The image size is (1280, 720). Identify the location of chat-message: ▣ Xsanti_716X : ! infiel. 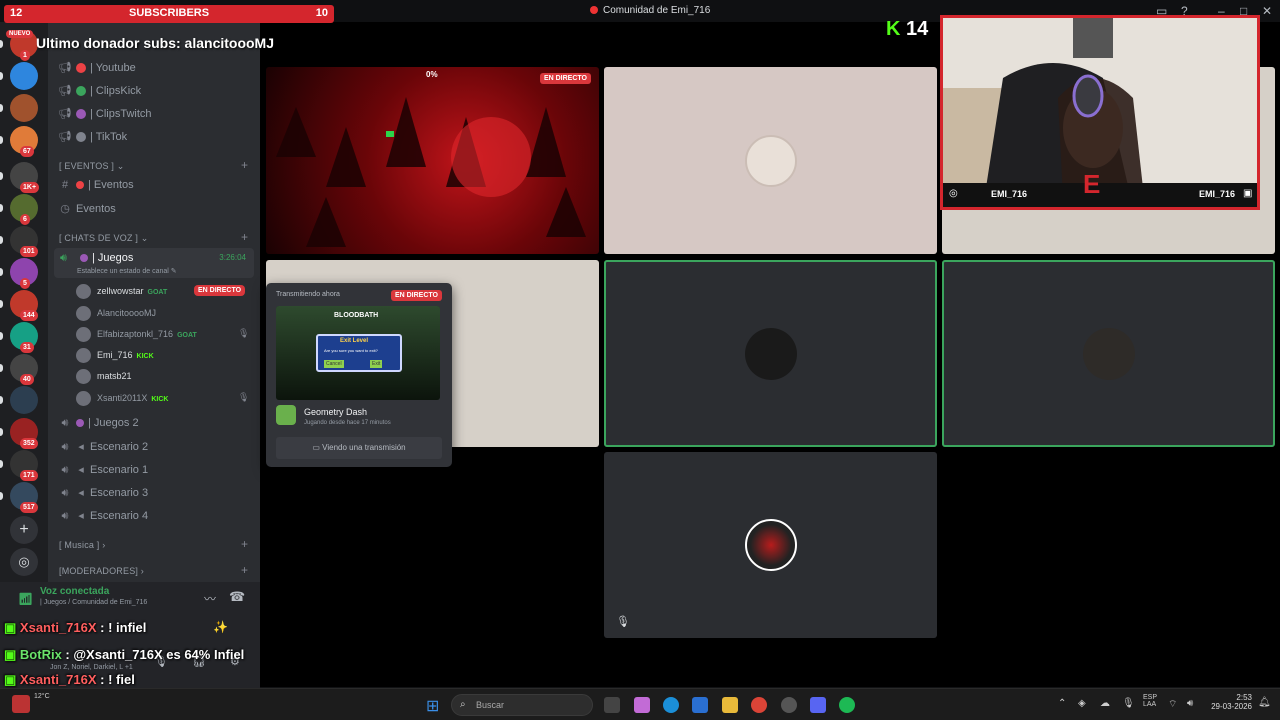
(75, 627).